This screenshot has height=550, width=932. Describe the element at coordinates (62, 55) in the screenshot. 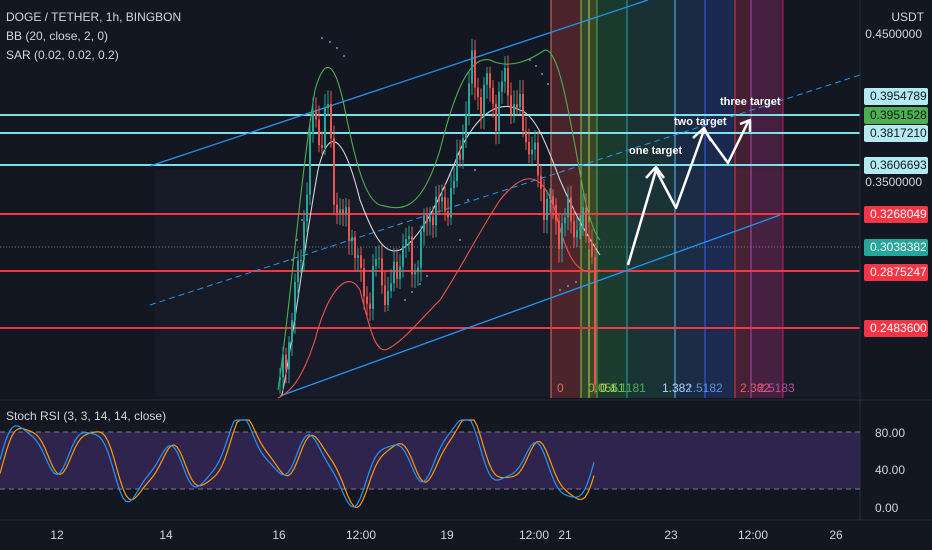

I see `sar-indicator-label: SAR (0.02, 0.02, 0.2)` at that location.